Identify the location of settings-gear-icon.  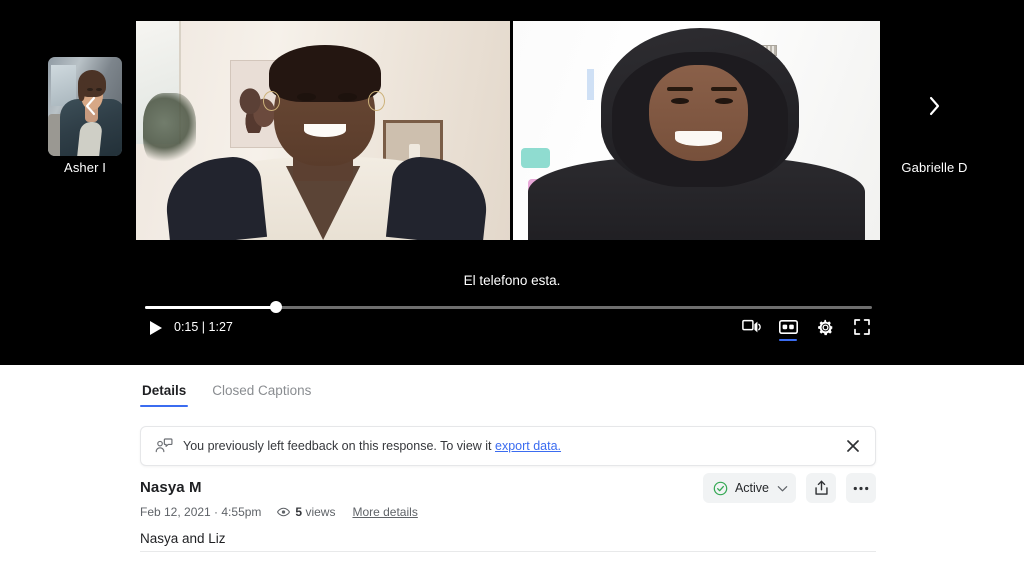
(824, 327).